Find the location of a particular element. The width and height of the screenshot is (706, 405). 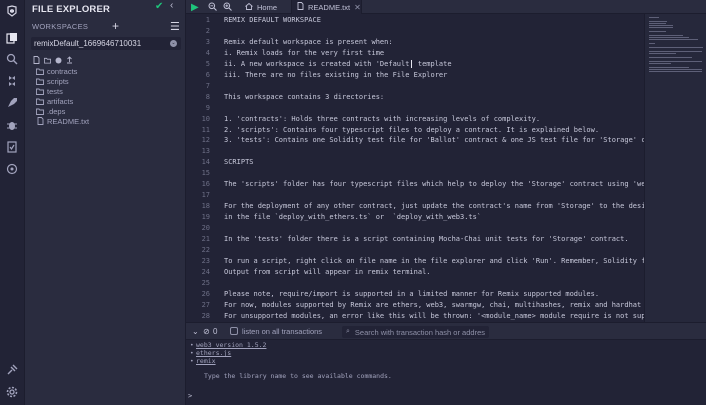

close-icon: ✕ is located at coordinates (357, 7).